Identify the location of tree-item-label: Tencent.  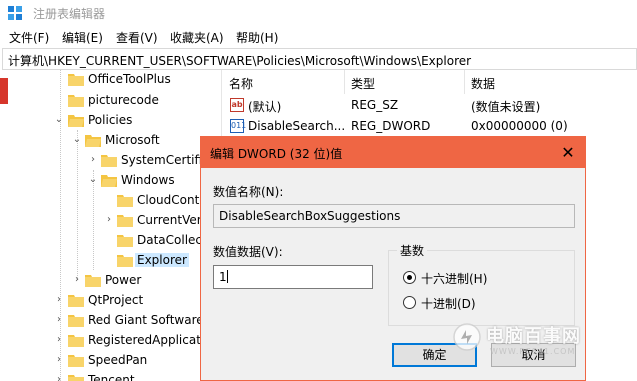
(111, 377).